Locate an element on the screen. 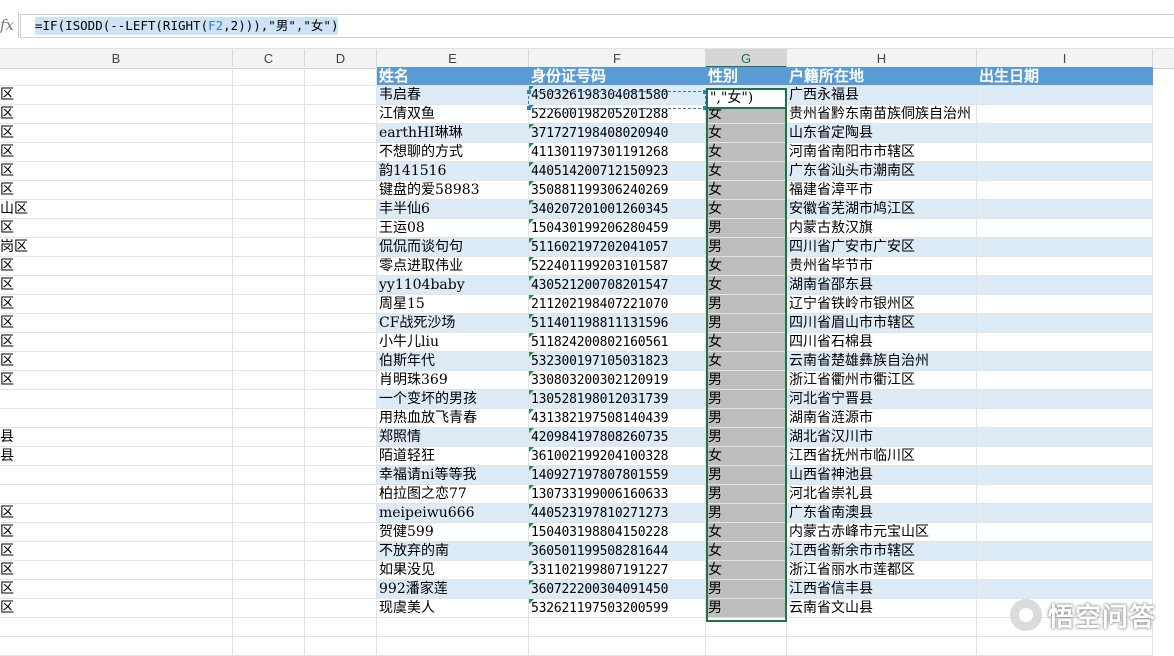 The width and height of the screenshot is (1174, 656). header-sex: 性别 is located at coordinates (746, 76).